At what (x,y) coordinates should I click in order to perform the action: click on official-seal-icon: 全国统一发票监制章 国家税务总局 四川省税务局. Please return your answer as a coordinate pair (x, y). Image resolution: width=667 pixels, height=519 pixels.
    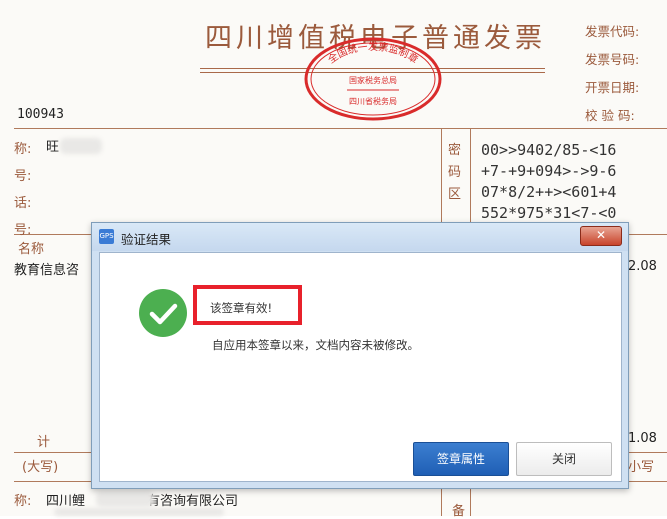
    Looking at the image, I should click on (373, 79).